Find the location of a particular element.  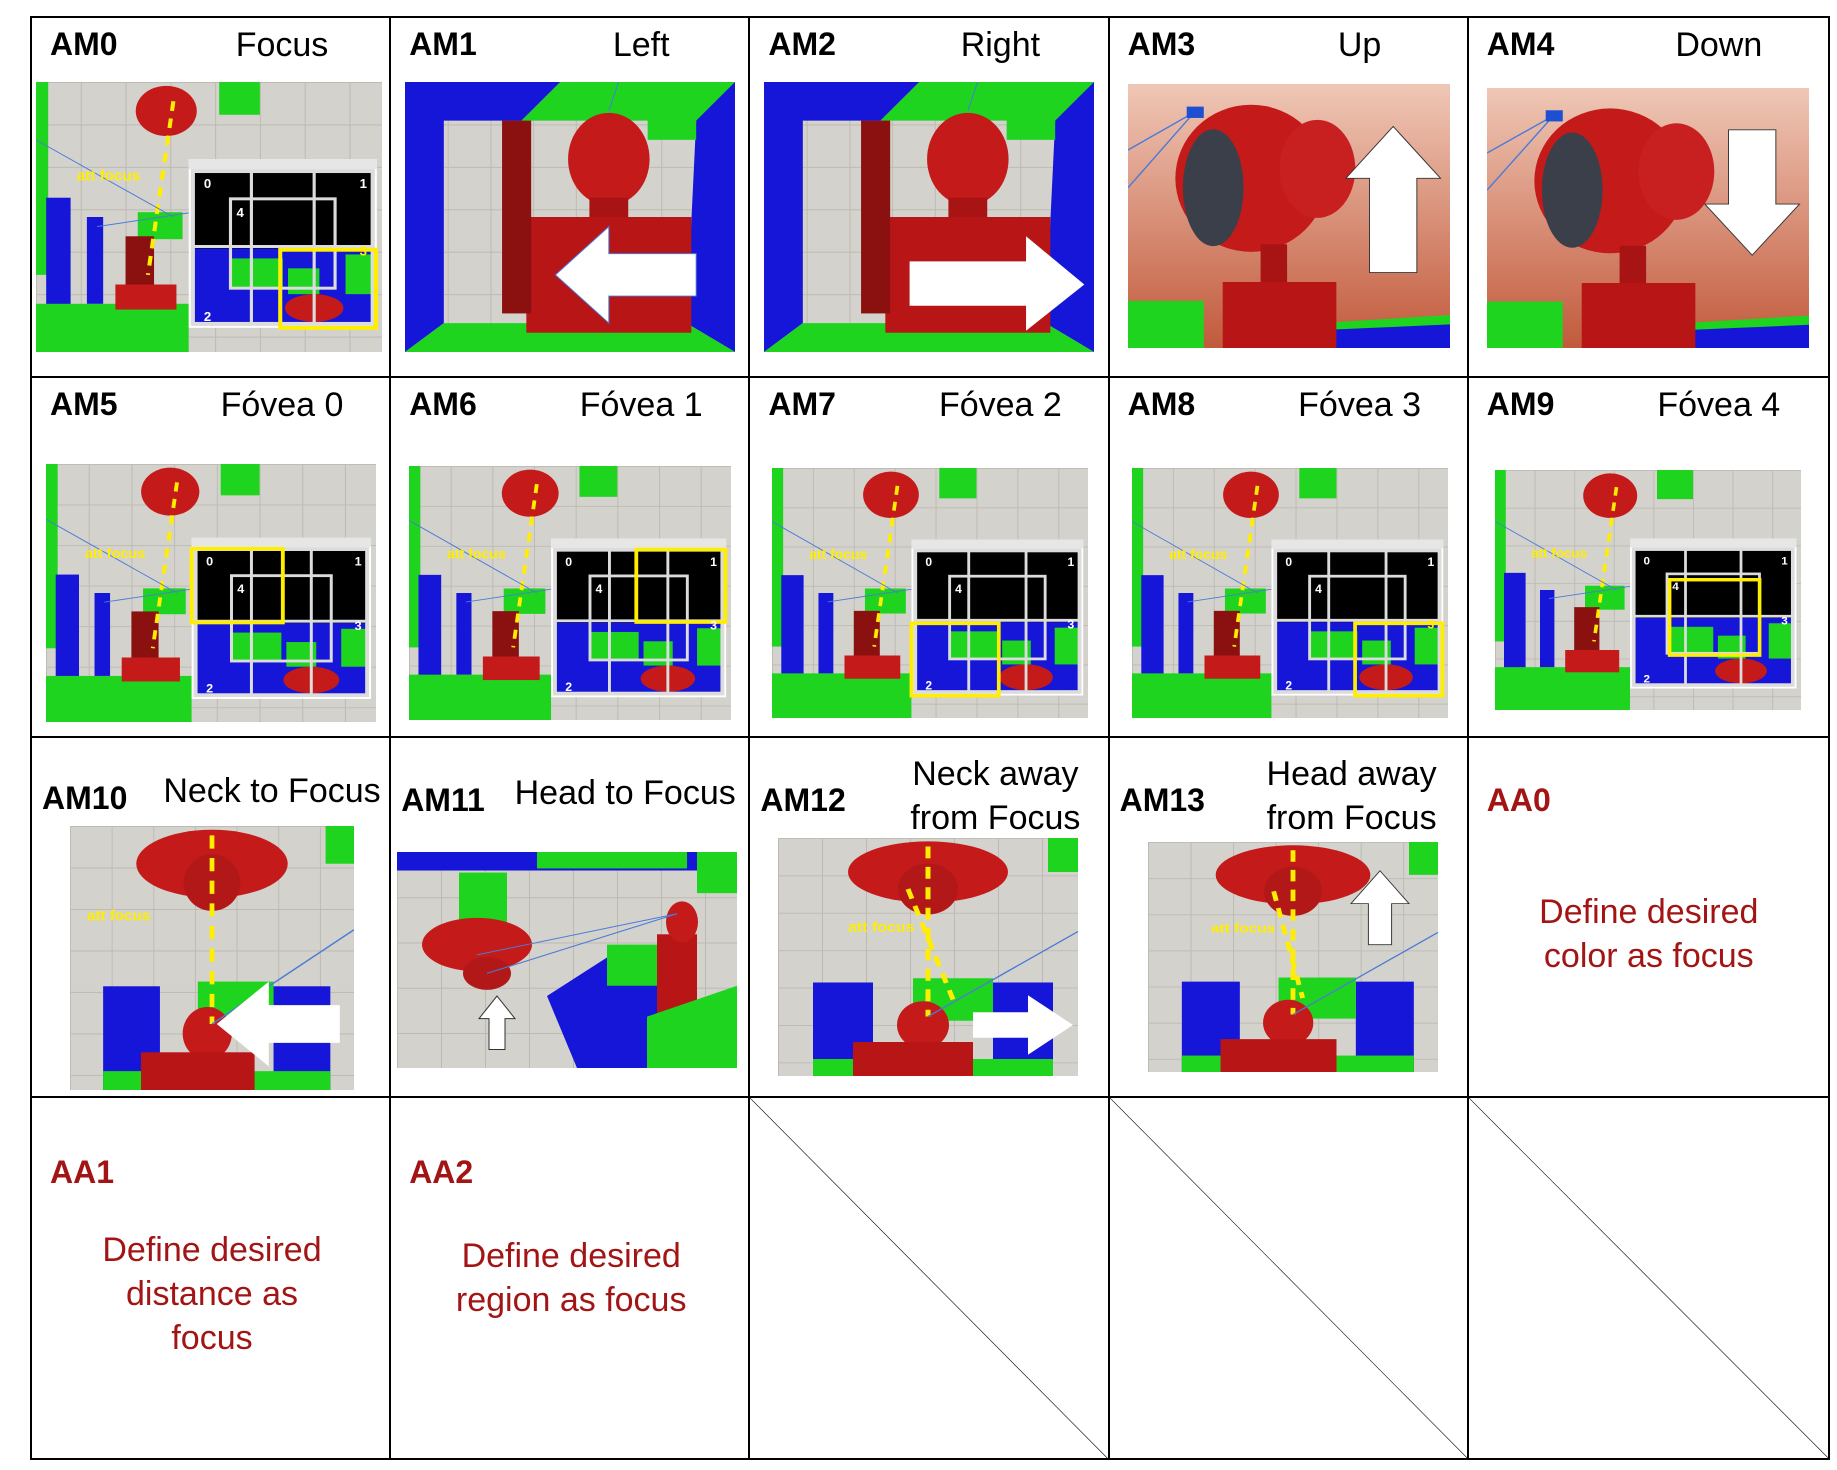

cell-am5: AM5 Fóvea 0 att focus 0 1 2 3 4 is located at coordinates (212, 558).